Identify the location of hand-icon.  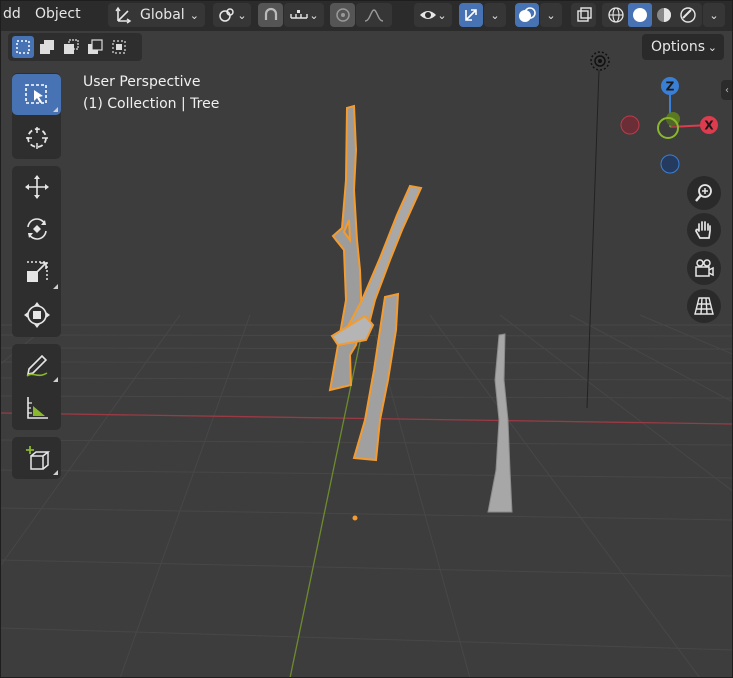
(703, 230).